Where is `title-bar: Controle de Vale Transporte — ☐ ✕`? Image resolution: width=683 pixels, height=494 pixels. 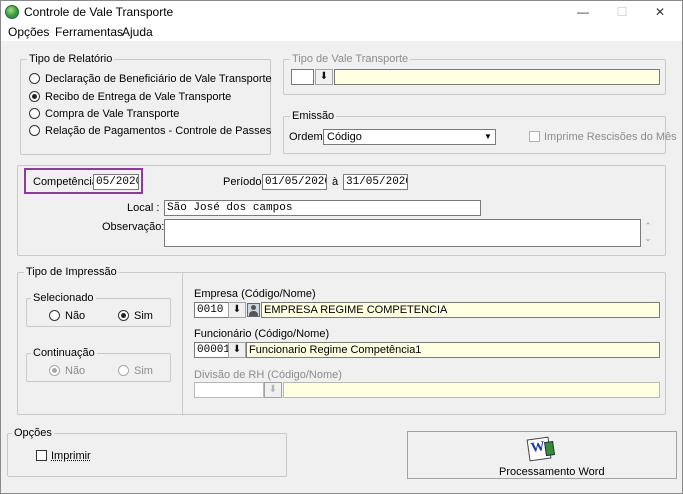
title-bar: Controle de Vale Transporte — ☐ ✕ is located at coordinates (341, 12).